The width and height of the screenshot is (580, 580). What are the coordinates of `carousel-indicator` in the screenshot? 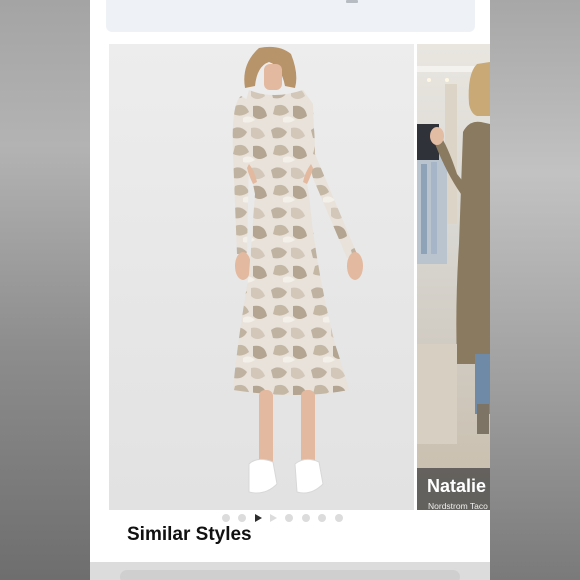 It's located at (287, 519).